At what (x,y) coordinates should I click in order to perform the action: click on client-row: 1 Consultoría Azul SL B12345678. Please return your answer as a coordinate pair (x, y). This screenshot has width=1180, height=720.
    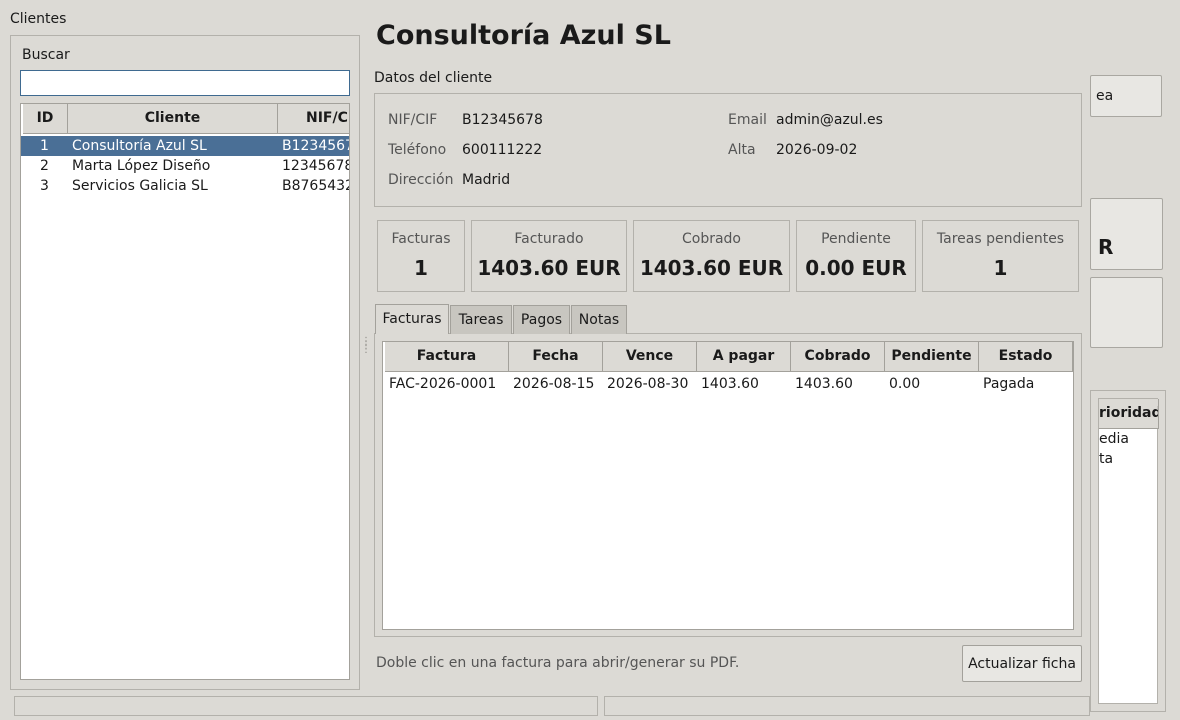
    Looking at the image, I should click on (185, 146).